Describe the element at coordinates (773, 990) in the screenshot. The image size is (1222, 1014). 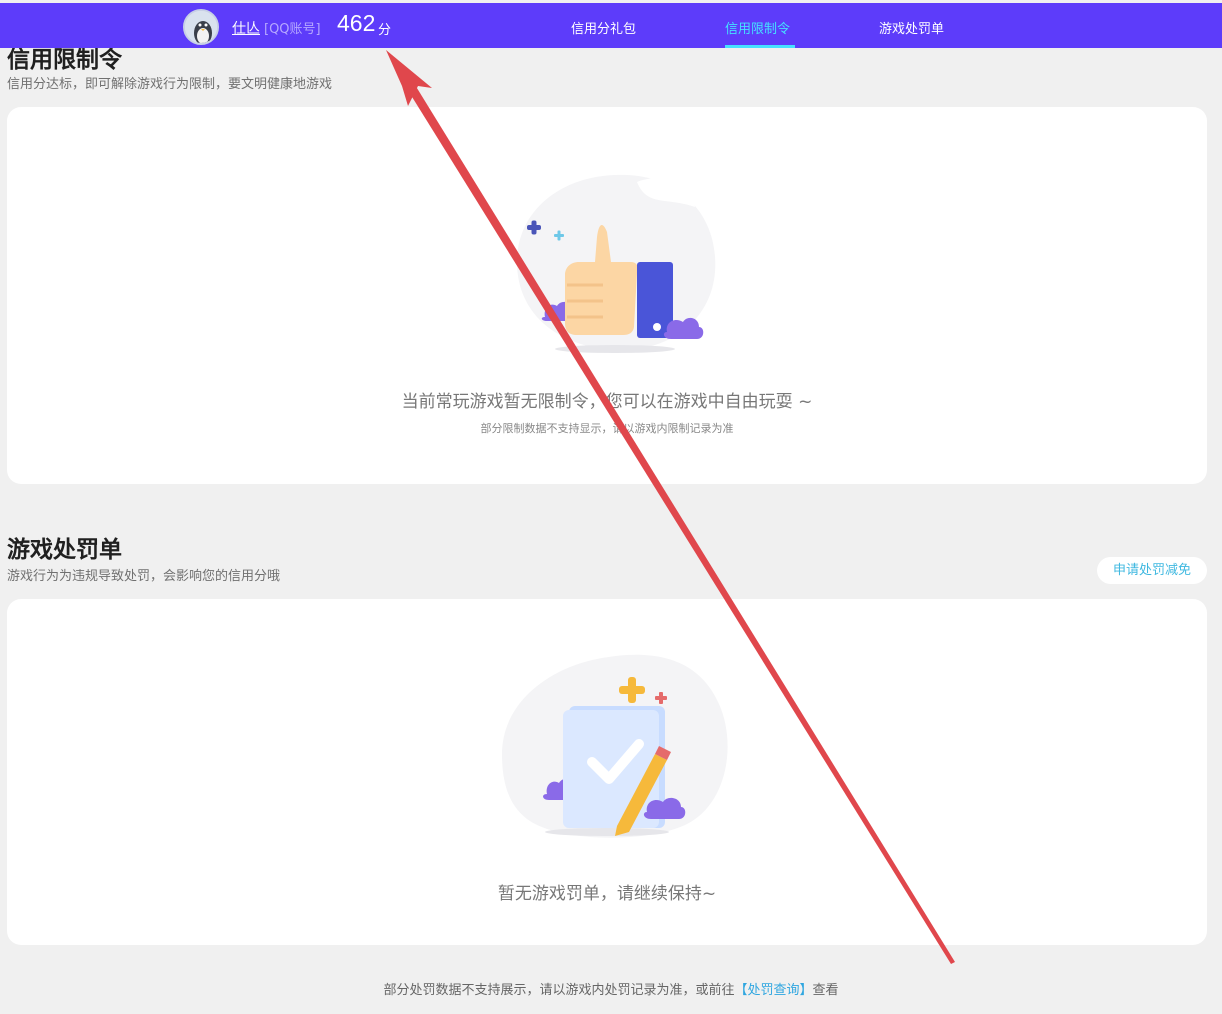
I see `penalty-query-link: 【处罚查询】` at that location.